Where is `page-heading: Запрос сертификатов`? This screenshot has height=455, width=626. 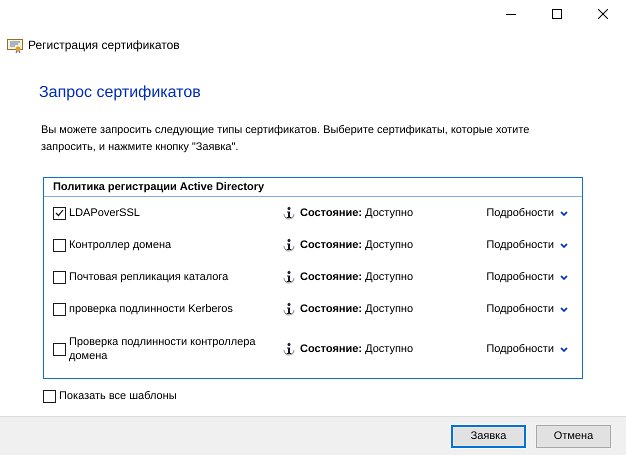
page-heading: Запрос сертификатов is located at coordinates (120, 93).